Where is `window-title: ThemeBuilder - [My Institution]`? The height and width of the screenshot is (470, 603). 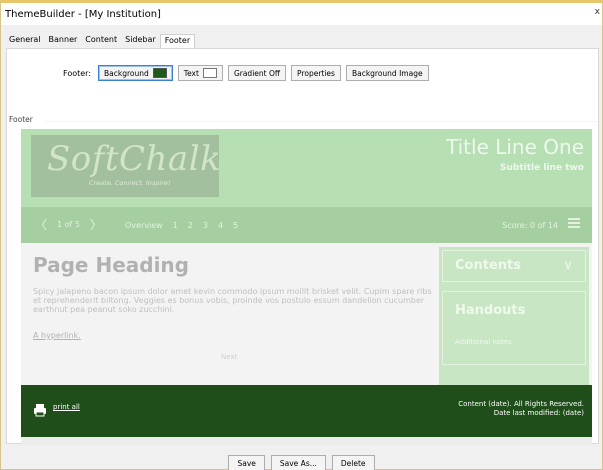 window-title: ThemeBuilder - [My Institution] is located at coordinates (83, 14).